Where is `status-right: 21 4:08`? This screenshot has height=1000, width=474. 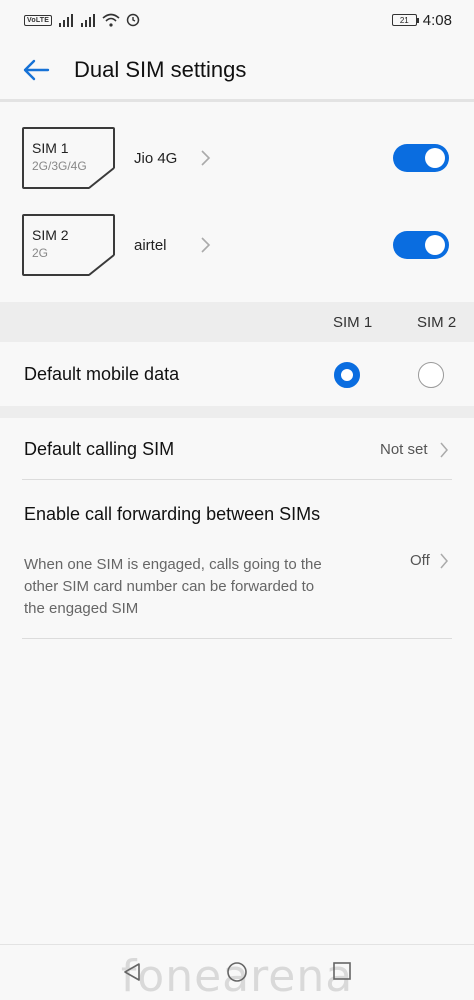
status-right: 21 4:08 is located at coordinates (421, 20).